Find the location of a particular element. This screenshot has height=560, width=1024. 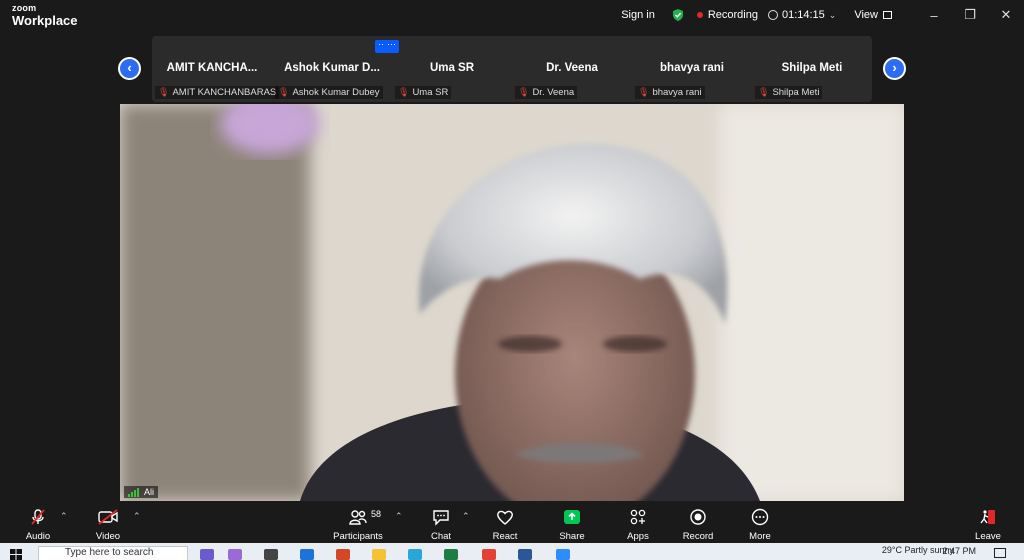

participant-label: 🎙 Ashok Kumar Dubey is located at coordinates (329, 92).